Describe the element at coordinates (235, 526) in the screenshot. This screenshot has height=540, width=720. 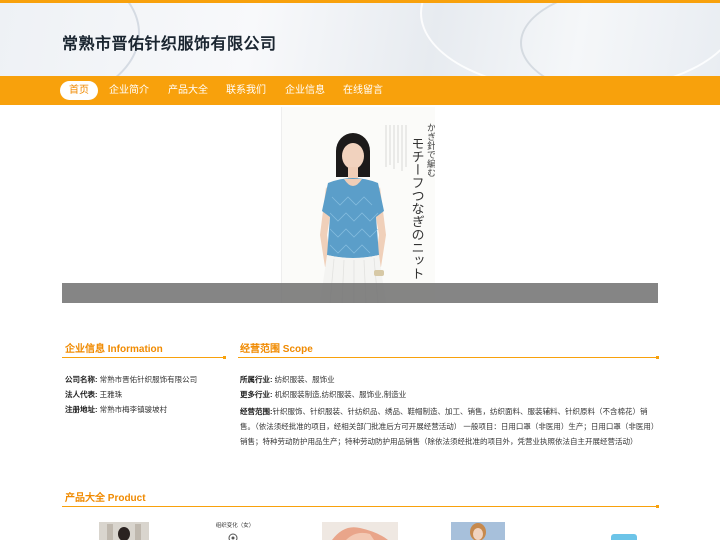
I see `product-caption: 组织变化（女）` at that location.